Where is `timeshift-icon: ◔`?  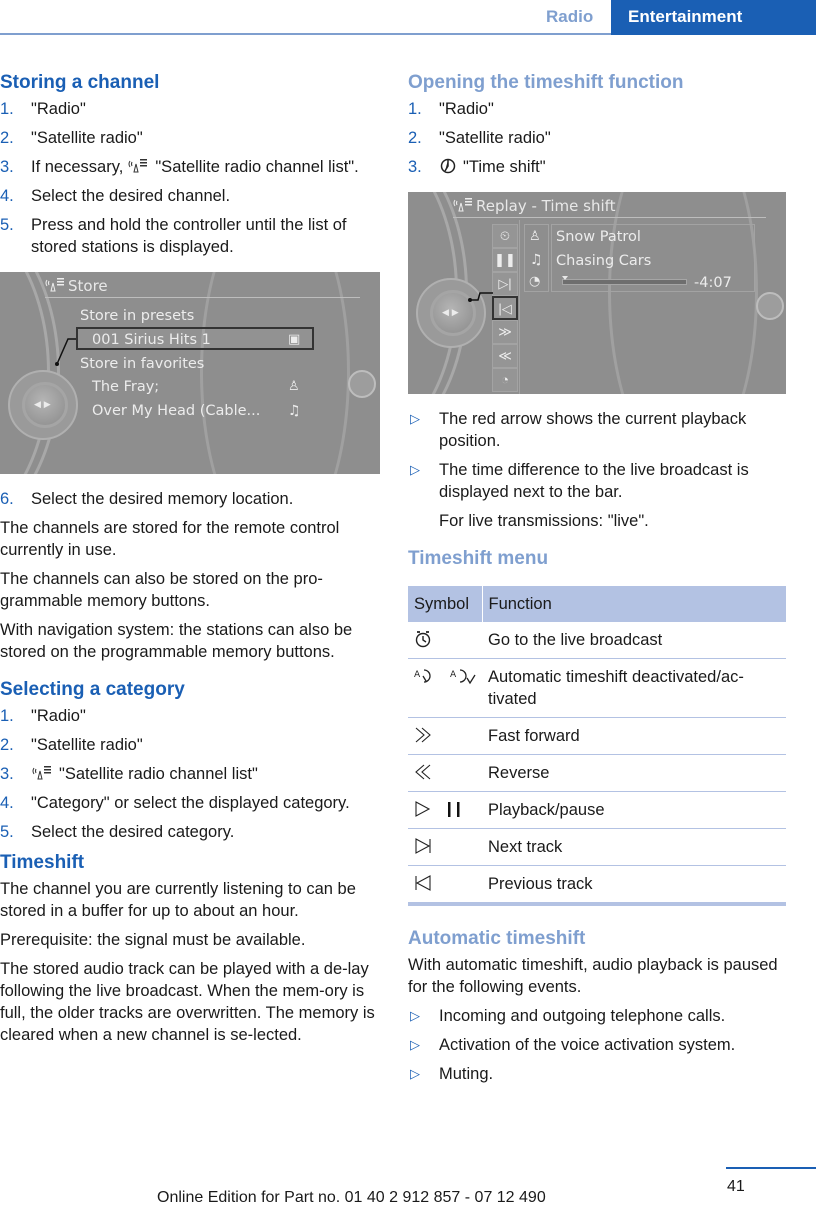
timeshift-icon: ◔ is located at coordinates (535, 281).